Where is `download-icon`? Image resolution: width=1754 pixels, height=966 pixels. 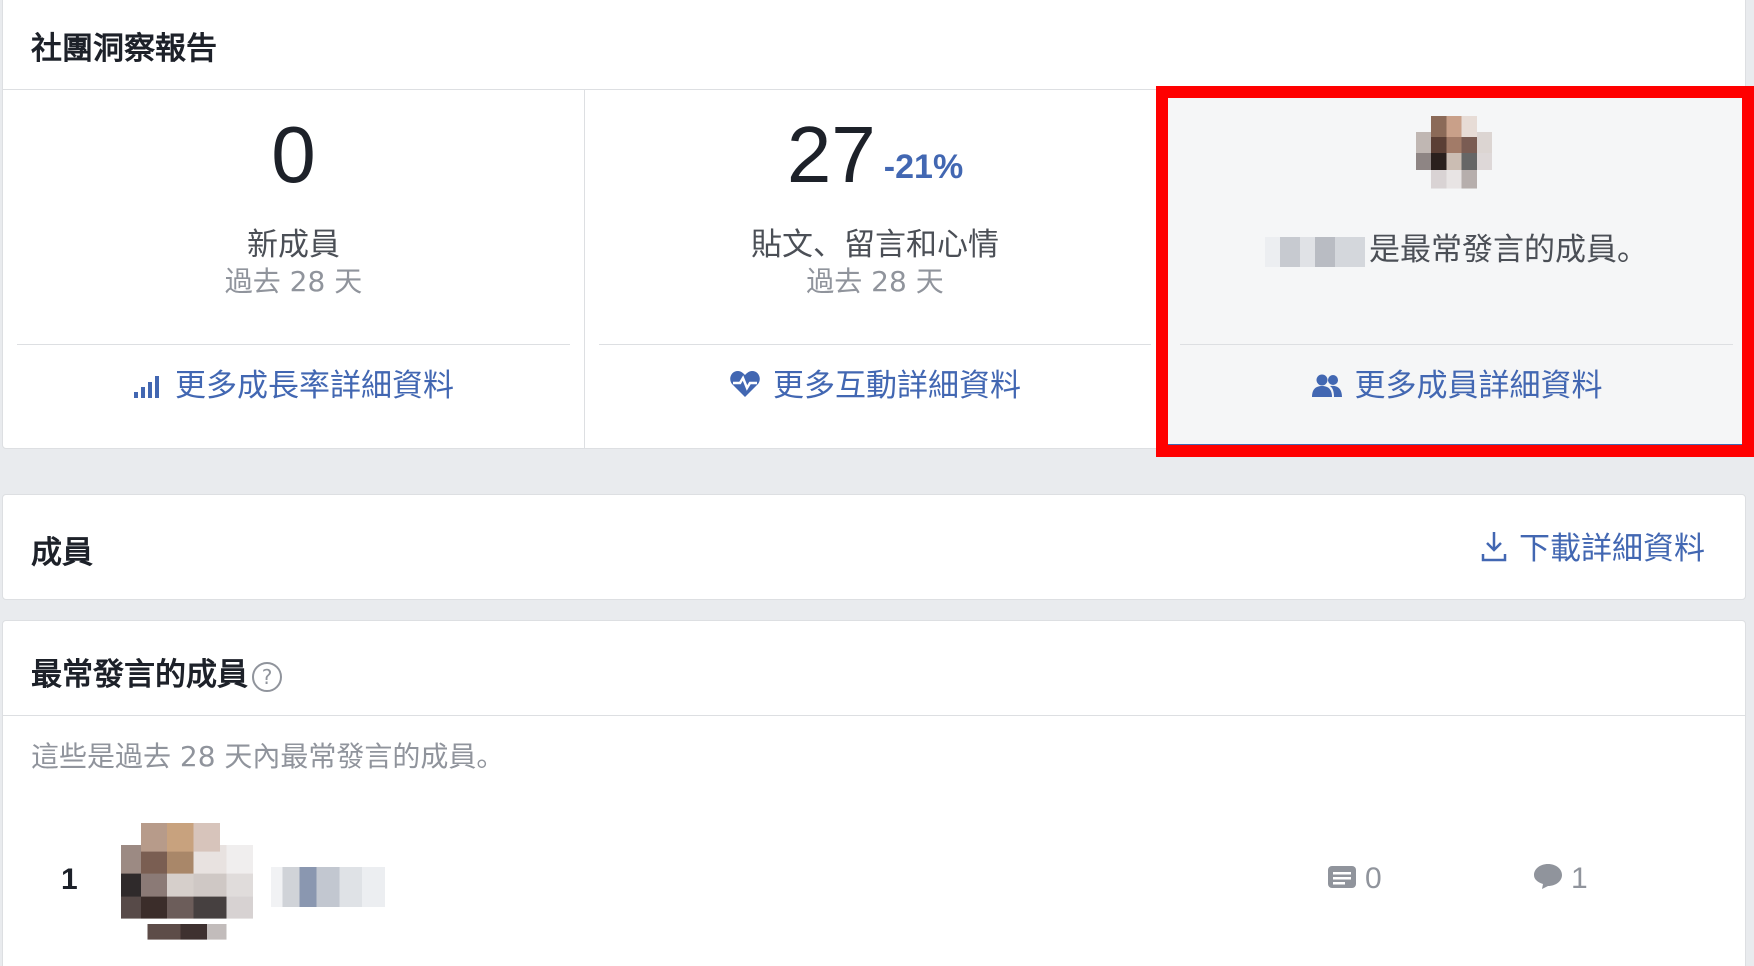
download-icon is located at coordinates (1494, 551).